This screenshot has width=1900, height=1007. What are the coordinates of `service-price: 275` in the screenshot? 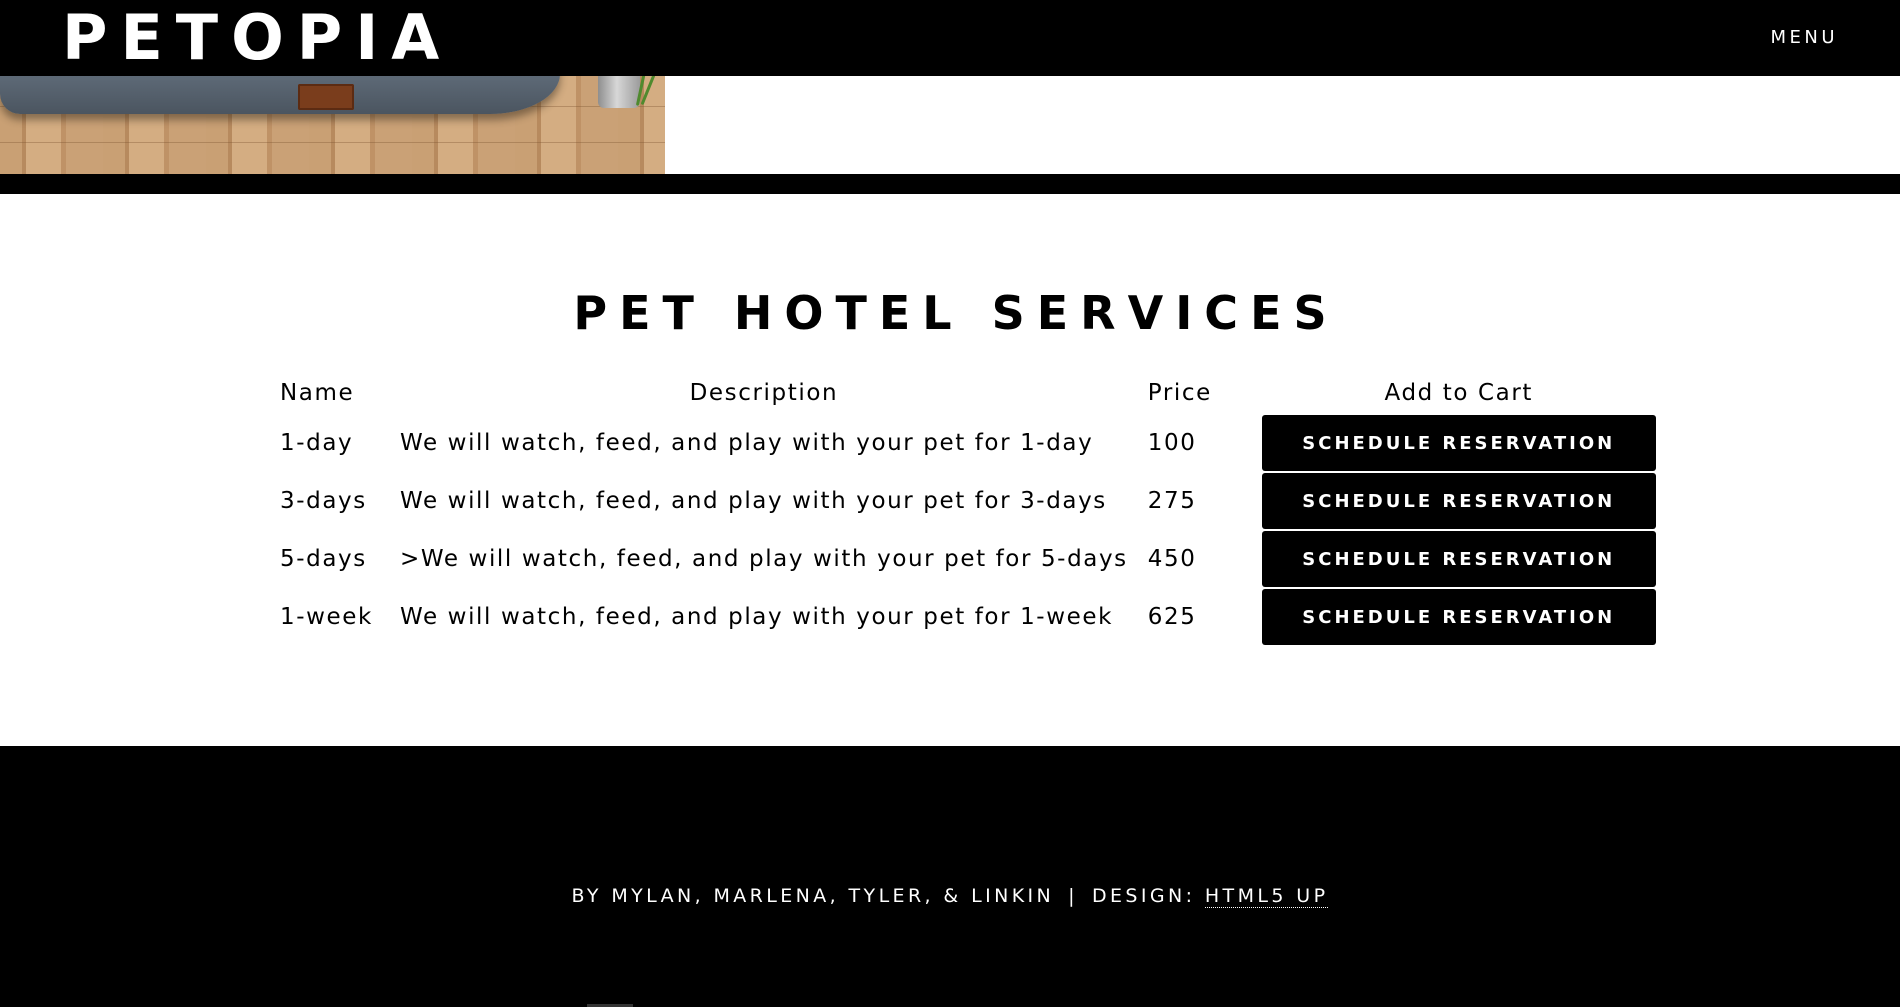 It's located at (1172, 501).